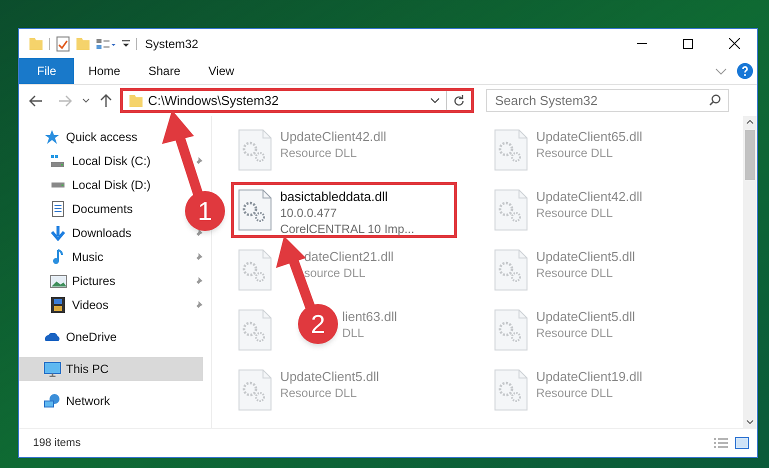 This screenshot has width=769, height=468. Describe the element at coordinates (750, 422) in the screenshot. I see `scroll-down-icon` at that location.